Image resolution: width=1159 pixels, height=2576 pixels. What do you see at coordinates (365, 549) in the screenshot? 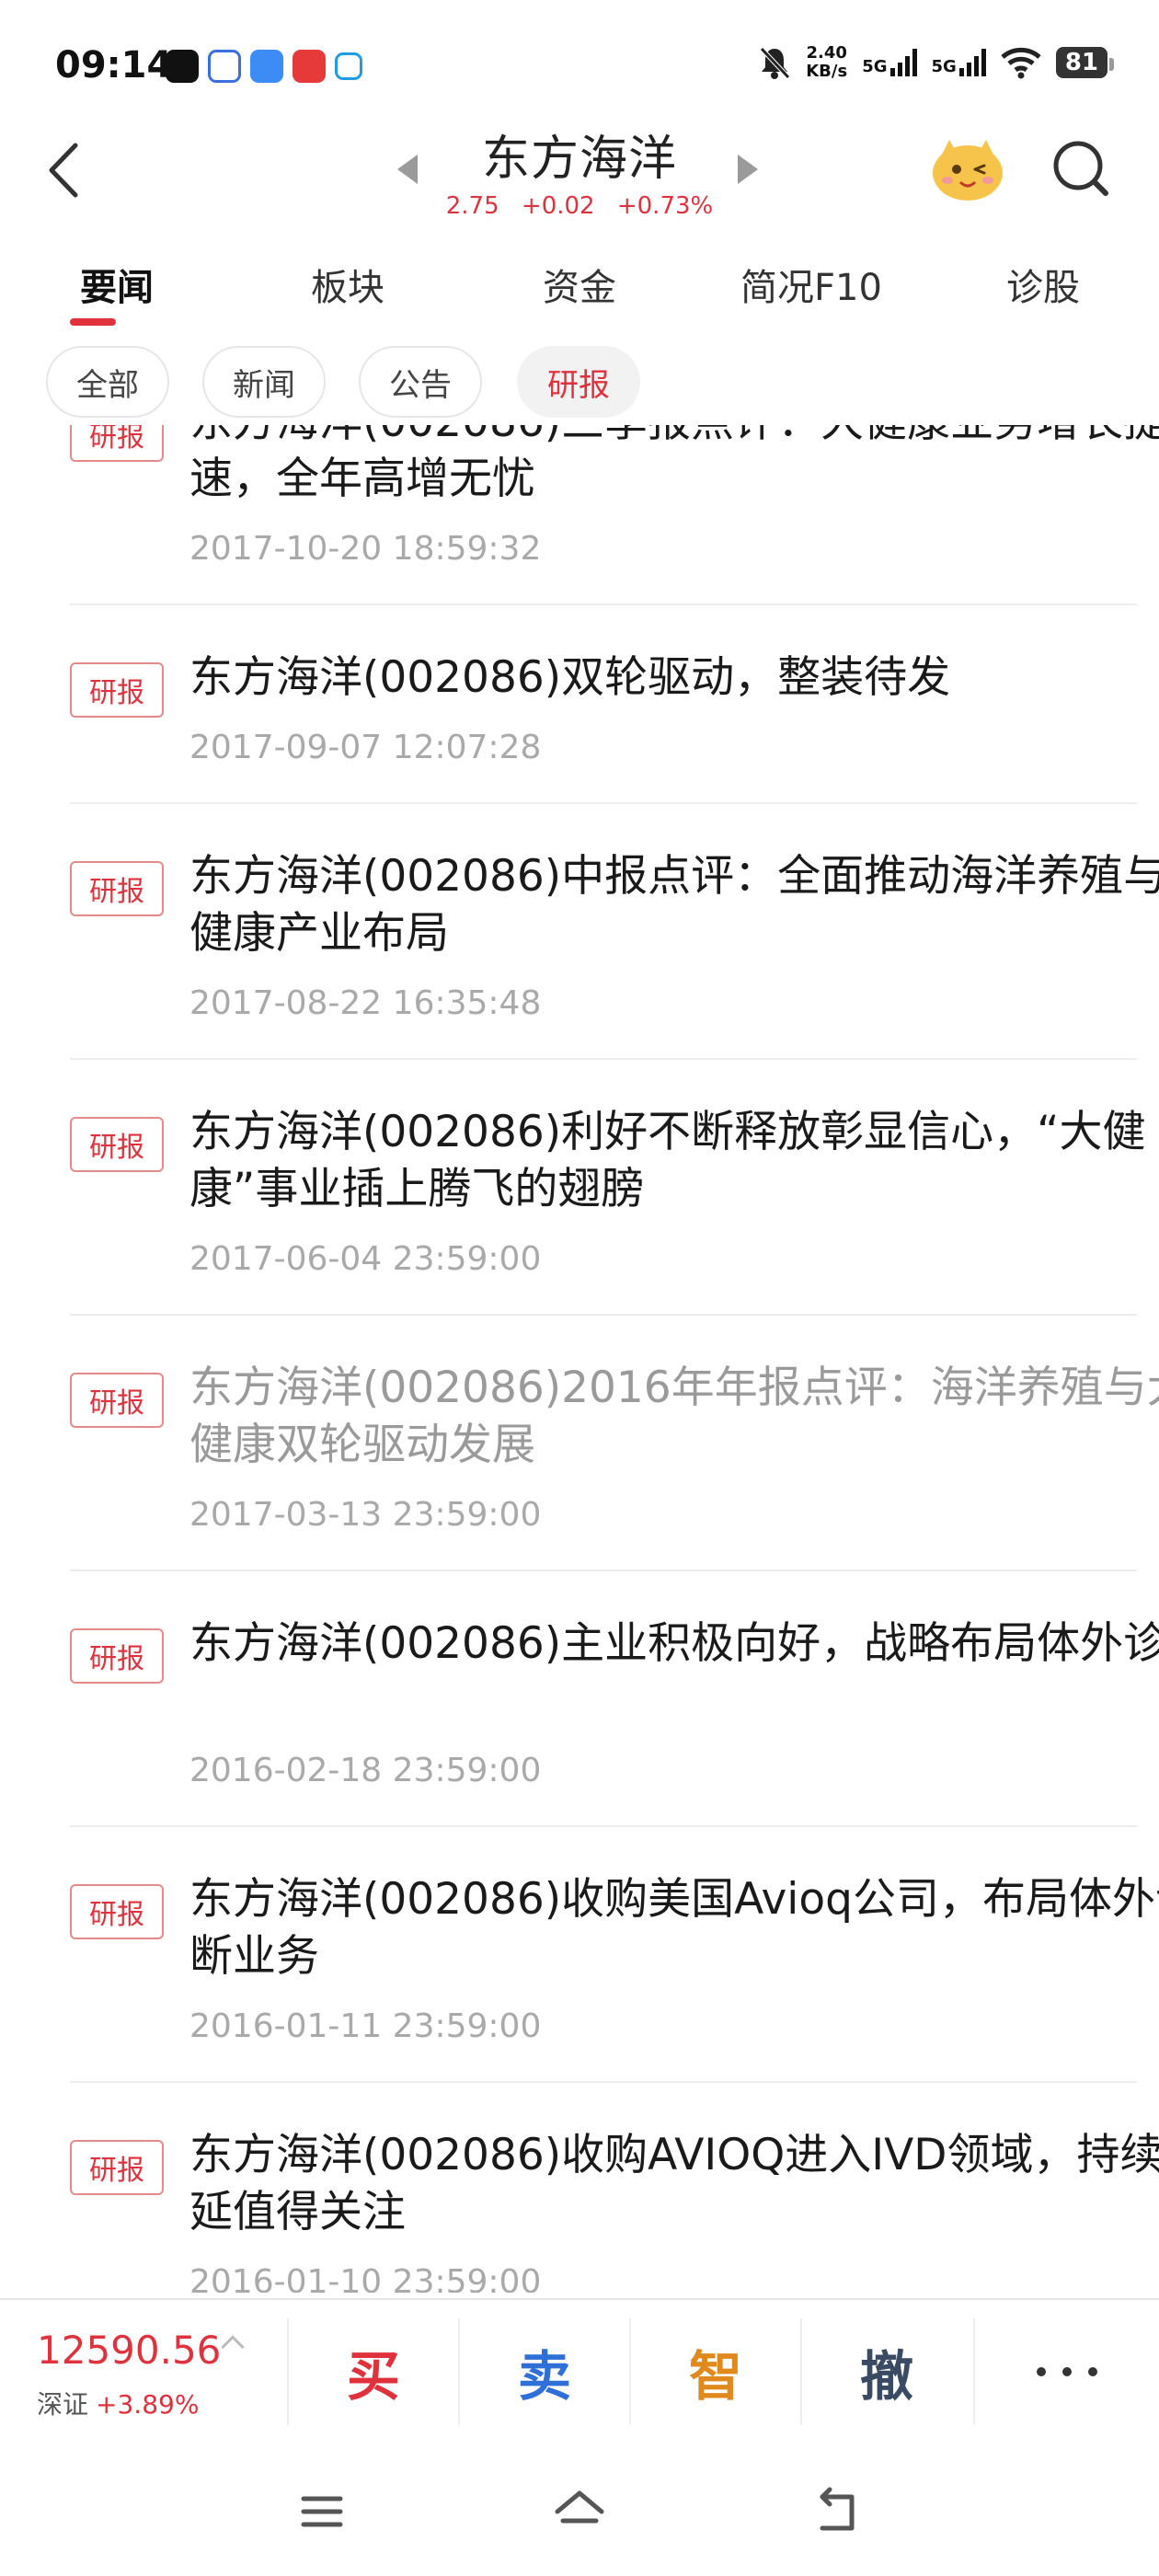
I see `report-date: 2017-10-20 18:59:32` at bounding box center [365, 549].